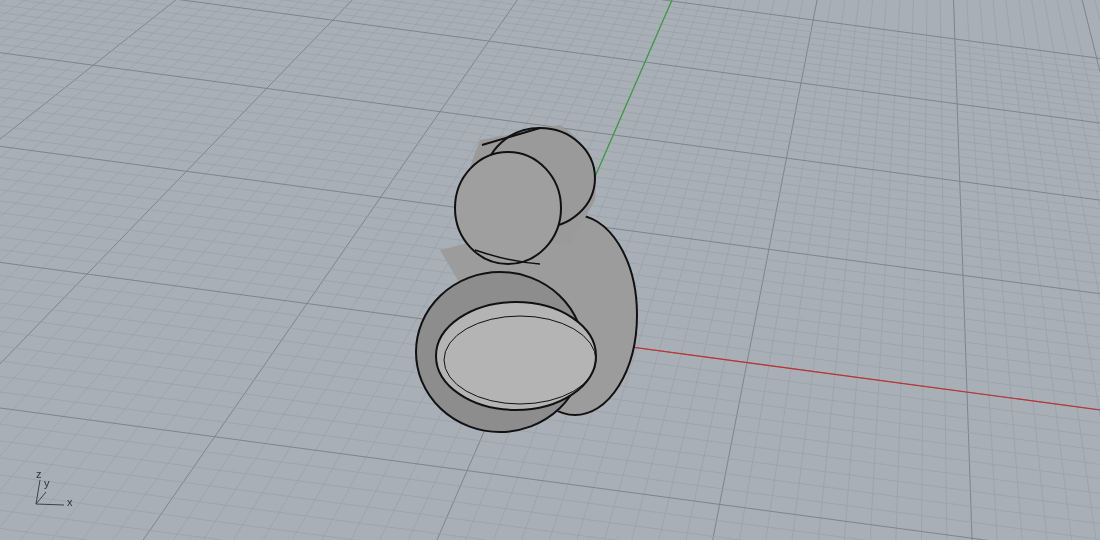 The height and width of the screenshot is (540, 1100). Describe the element at coordinates (50, 492) in the screenshot. I see `axis-widget-drawing` at that location.